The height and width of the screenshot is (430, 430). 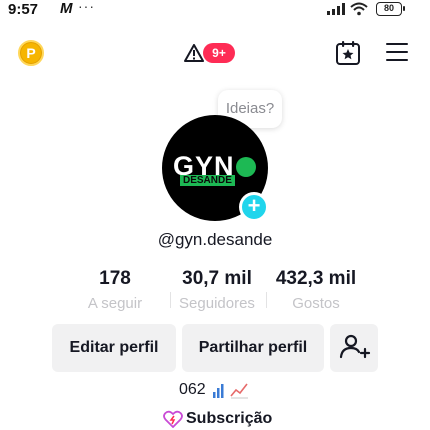 I want to click on battery-icon: 80, so click(x=390, y=9).